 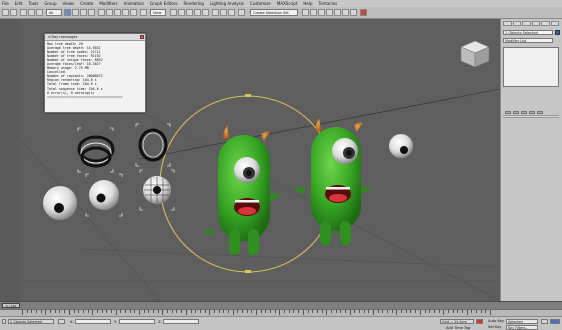 I want to click on named-selection-dropdown: Create Selection Set, so click(x=274, y=12).